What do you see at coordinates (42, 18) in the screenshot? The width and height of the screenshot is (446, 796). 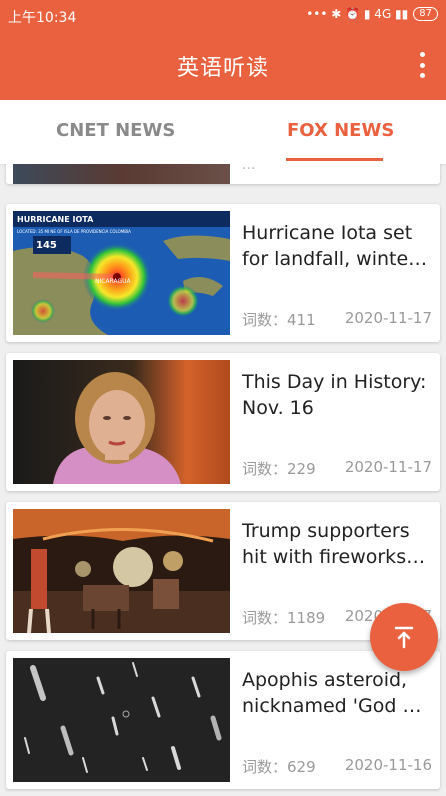 I see `status-time: 上午10:34` at bounding box center [42, 18].